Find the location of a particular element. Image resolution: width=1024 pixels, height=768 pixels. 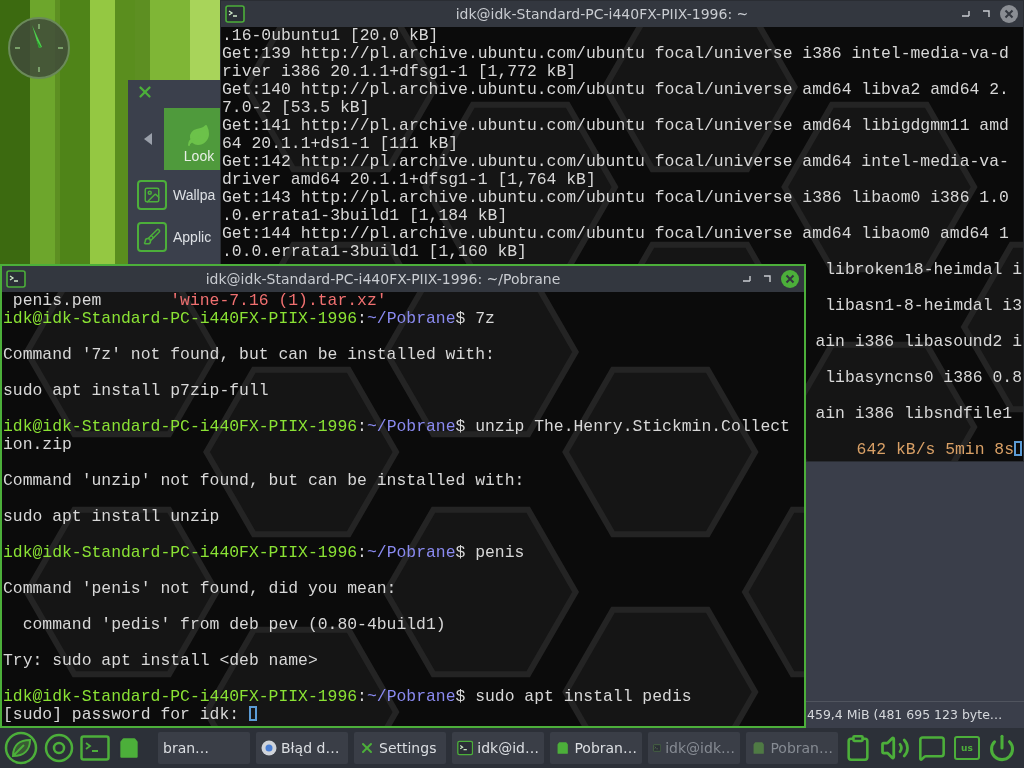

keyboard-layout: us is located at coordinates (967, 748).